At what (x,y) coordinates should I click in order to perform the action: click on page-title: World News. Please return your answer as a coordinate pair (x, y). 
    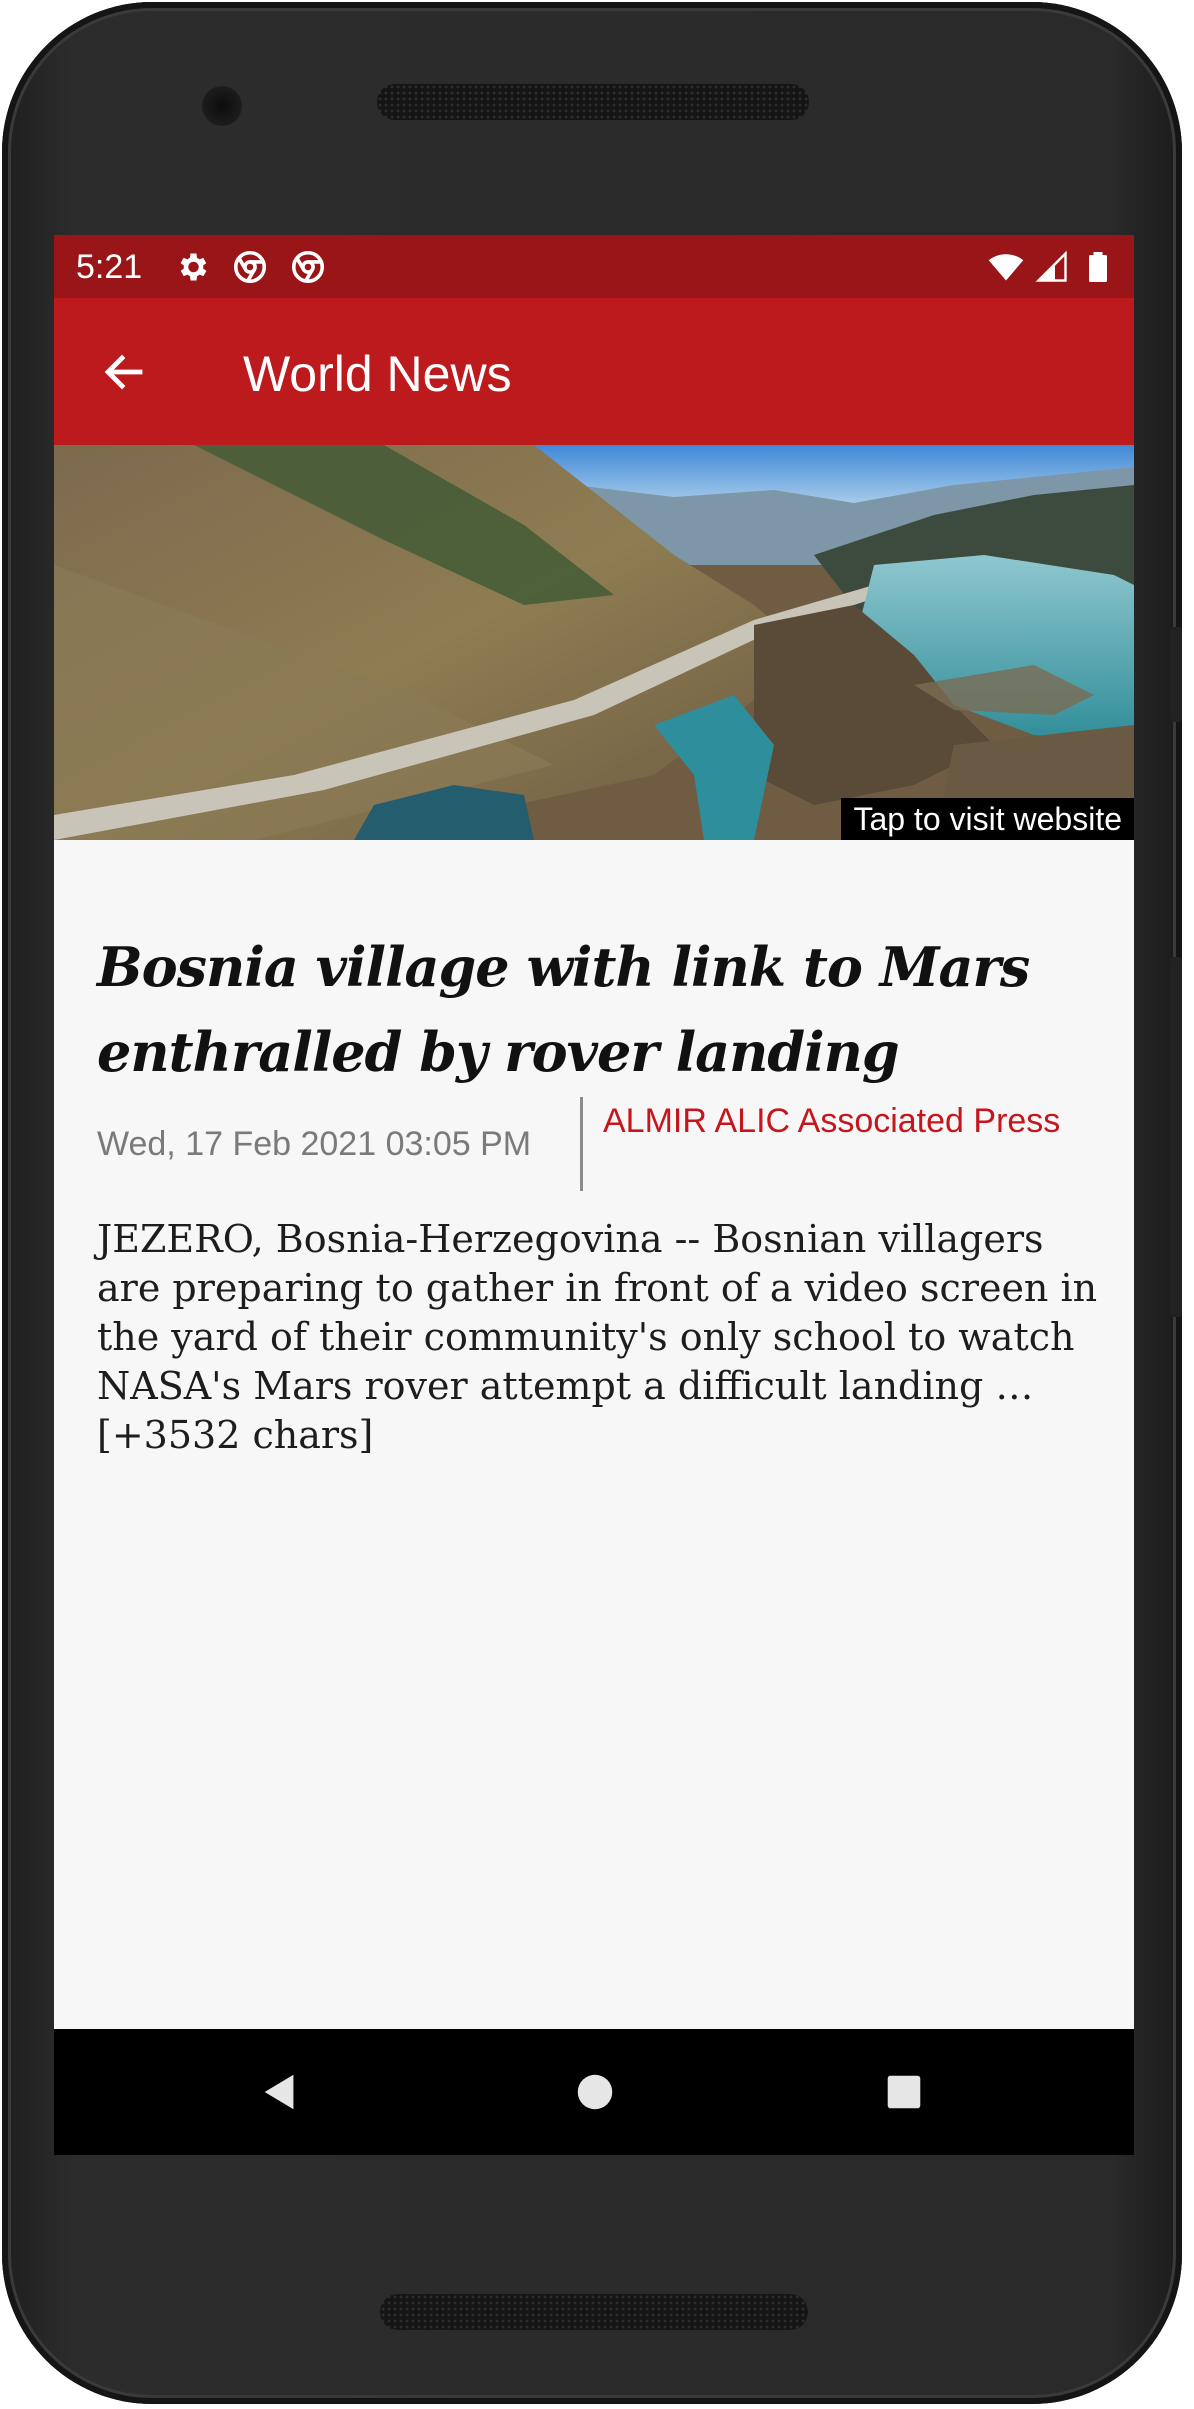
    Looking at the image, I should click on (377, 374).